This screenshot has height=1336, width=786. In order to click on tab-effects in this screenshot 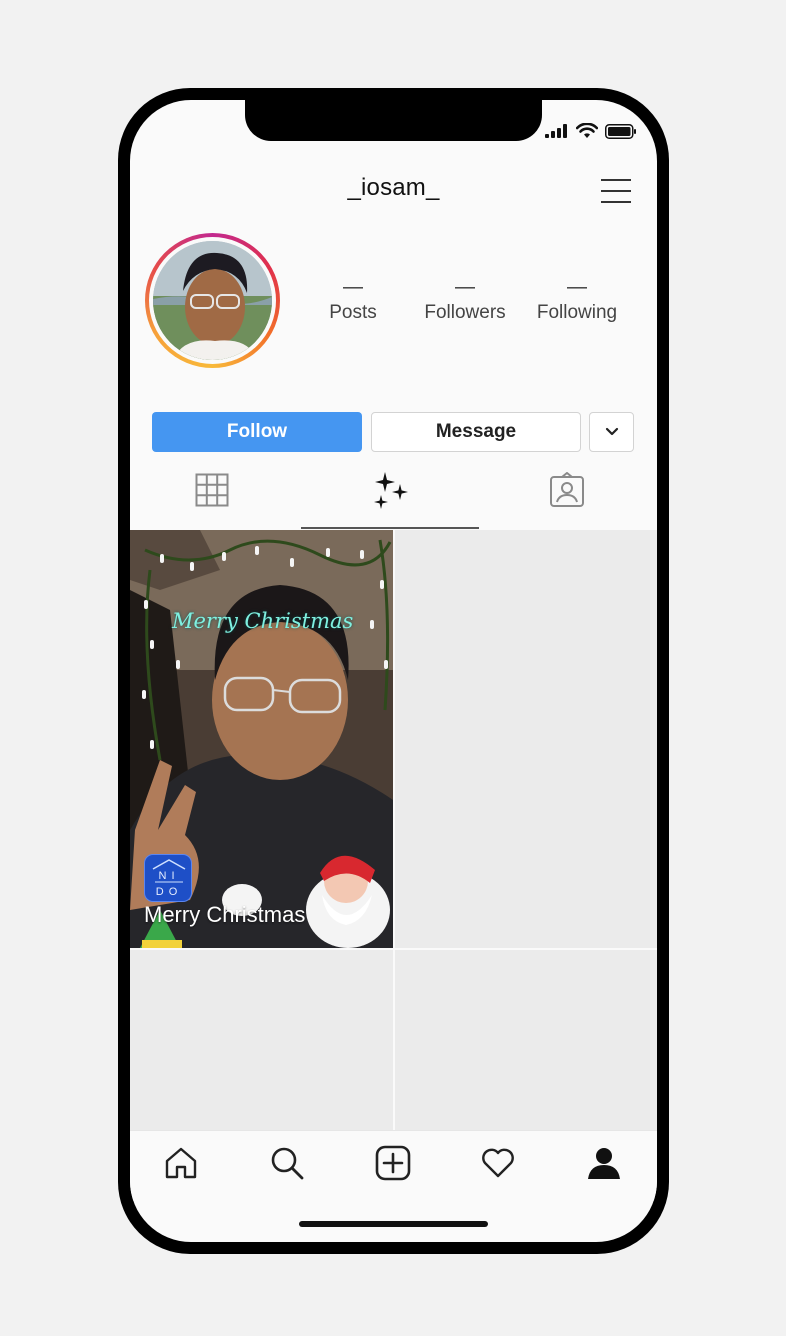, I will do `click(391, 490)`.